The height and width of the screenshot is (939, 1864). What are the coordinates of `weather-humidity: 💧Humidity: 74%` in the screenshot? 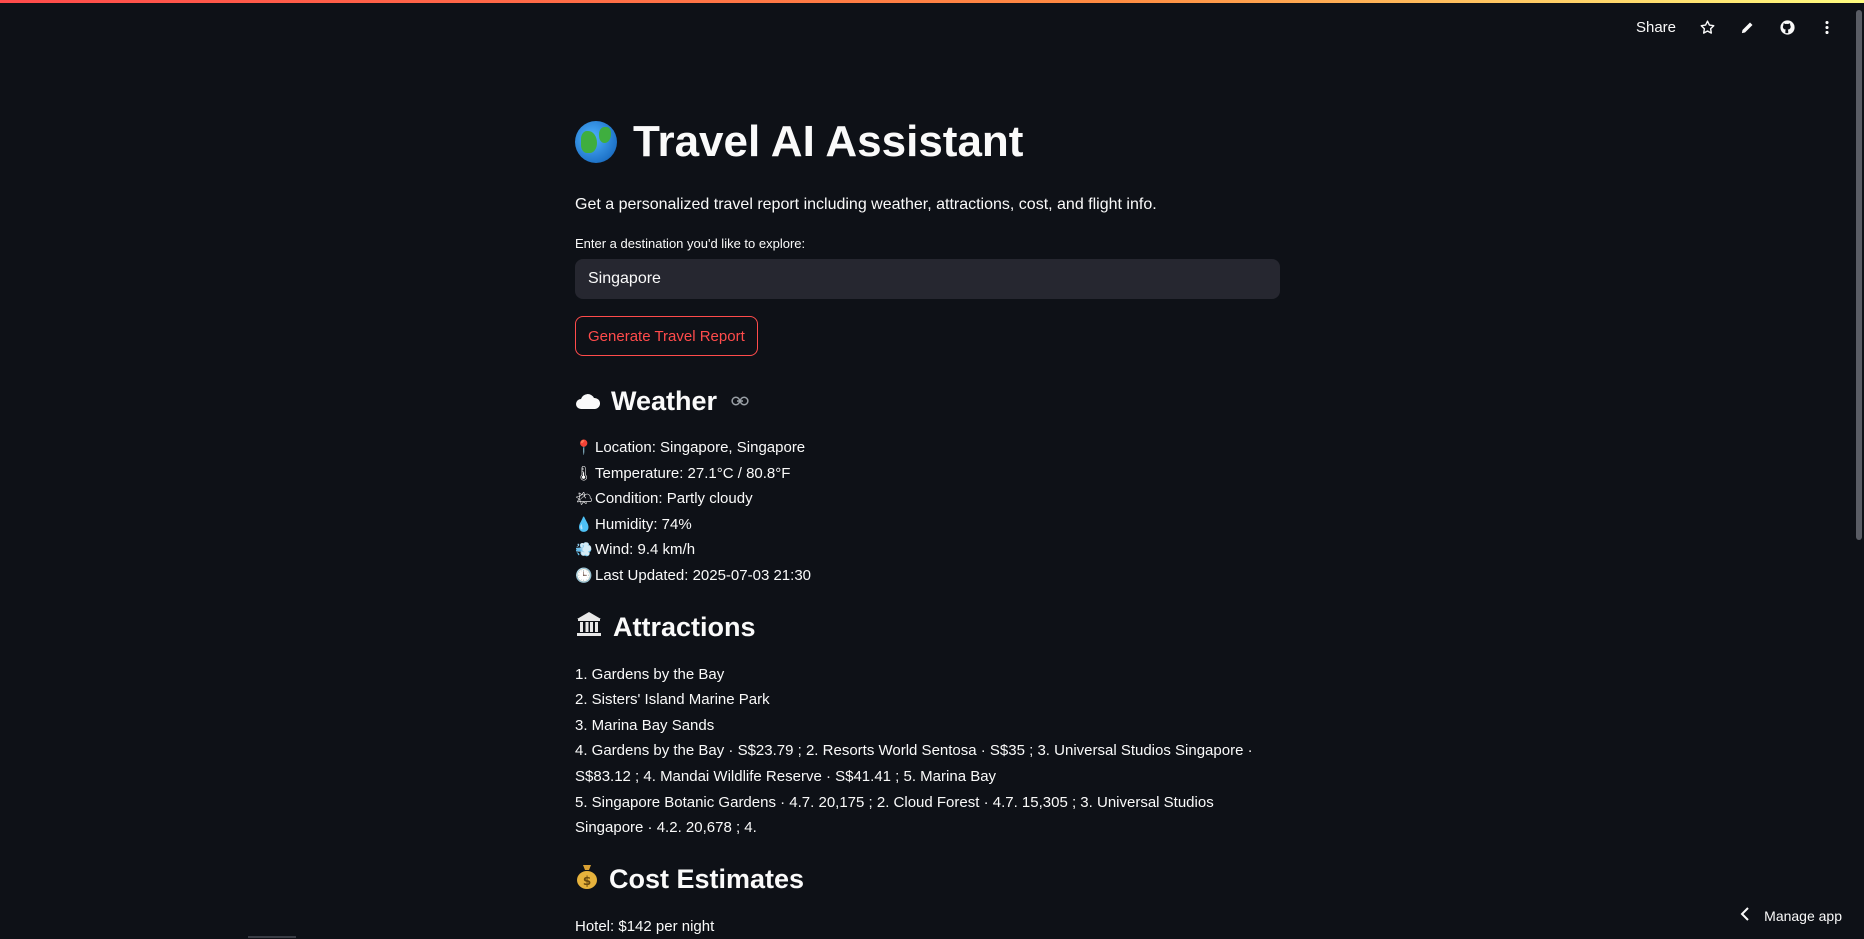 It's located at (927, 525).